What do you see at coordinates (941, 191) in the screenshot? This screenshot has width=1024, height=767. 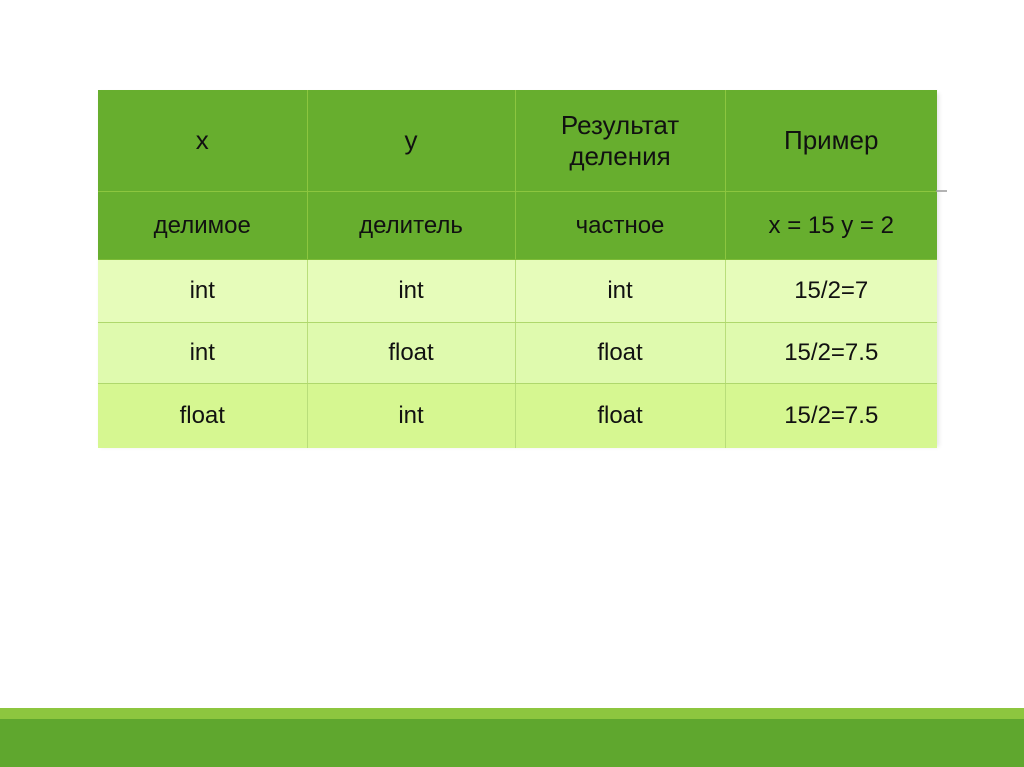 I see `table-edge-tick-artifact` at bounding box center [941, 191].